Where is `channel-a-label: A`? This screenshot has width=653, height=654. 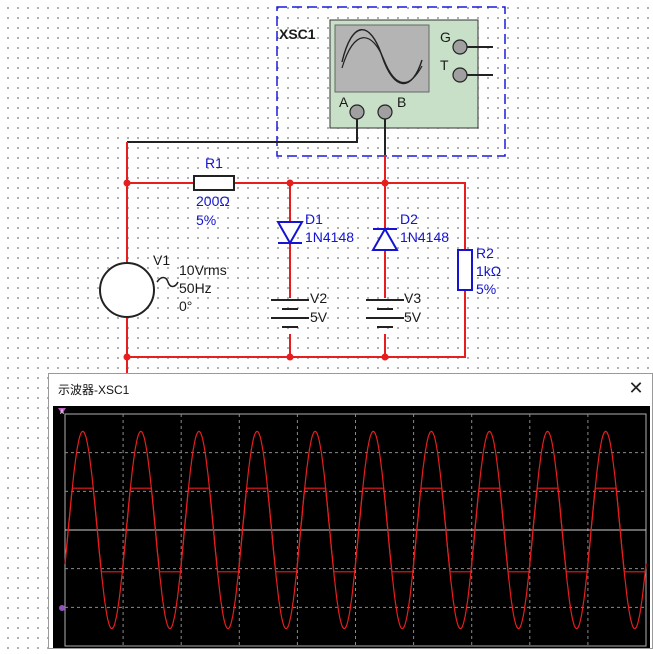 channel-a-label: A is located at coordinates (344, 102).